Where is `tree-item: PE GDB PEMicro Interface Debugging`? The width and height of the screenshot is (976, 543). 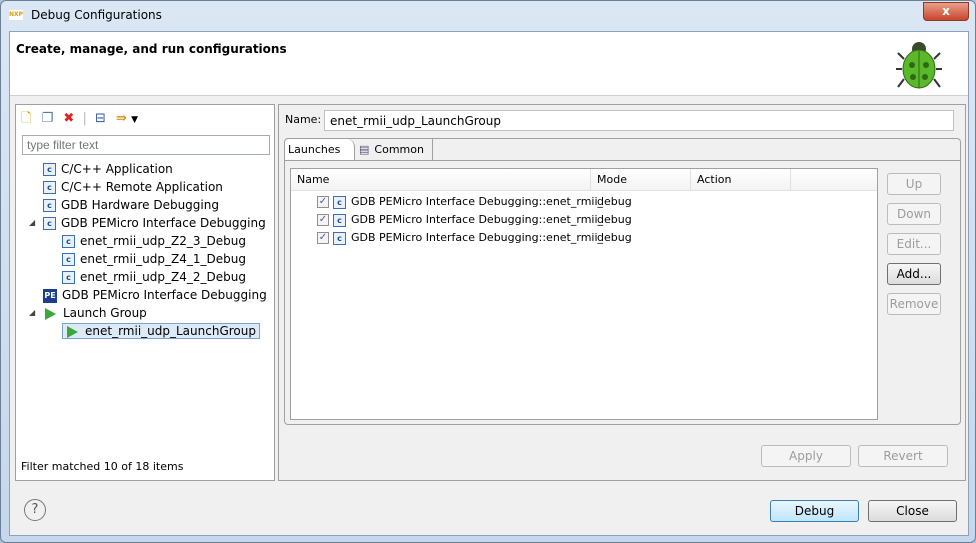
tree-item: PE GDB PEMicro Interface Debugging is located at coordinates (155, 295).